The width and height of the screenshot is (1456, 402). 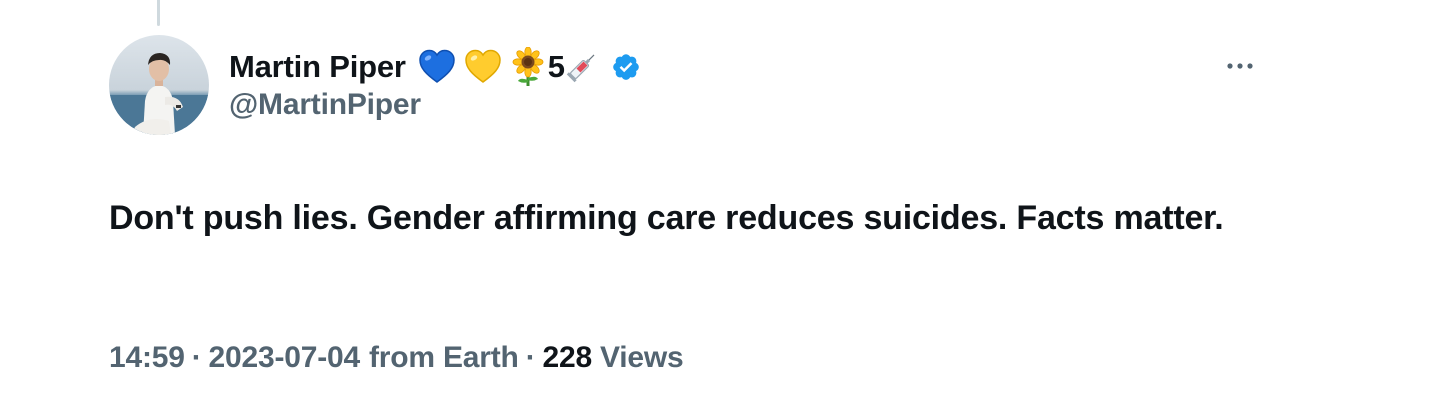 I want to click on syringe-icon, so click(x=582, y=67).